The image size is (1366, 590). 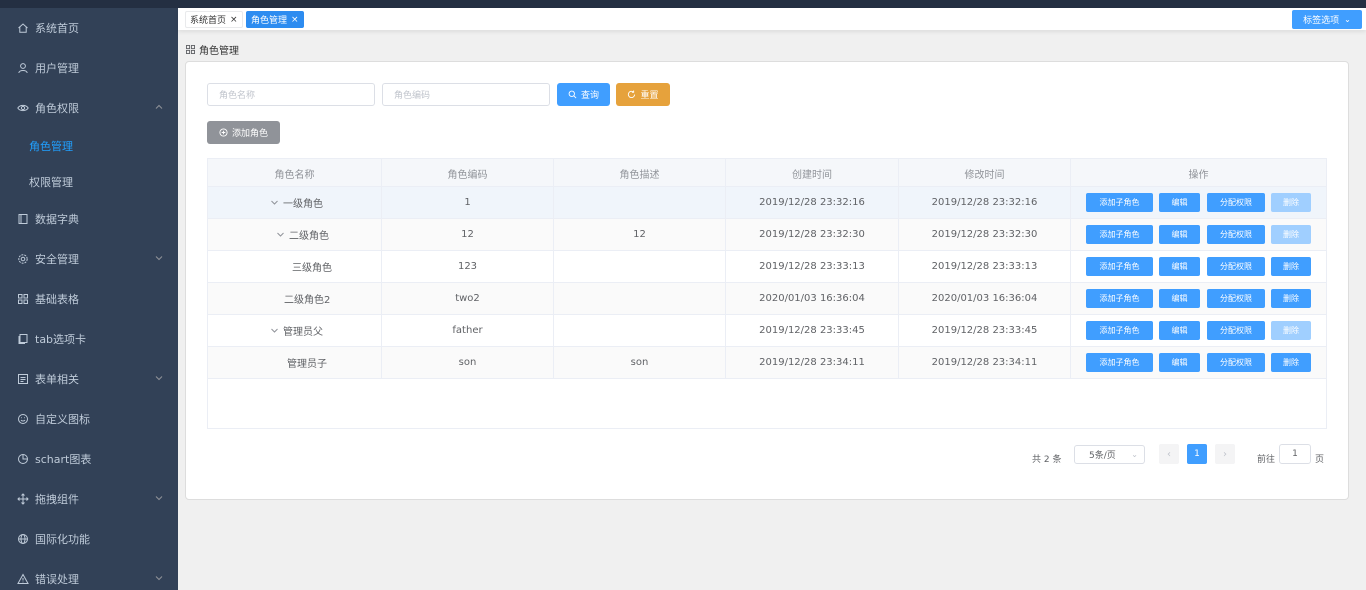 What do you see at coordinates (1321, 21) in the screenshot?
I see `tag-options-label: 标签选项` at bounding box center [1321, 21].